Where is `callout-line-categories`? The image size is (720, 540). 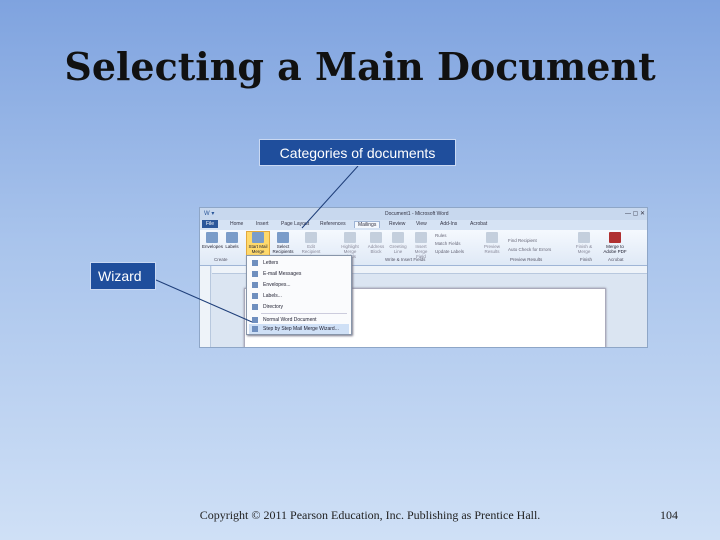 callout-line-categories is located at coordinates (330, 197).